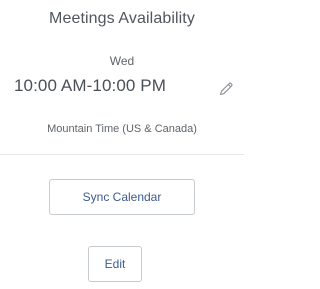 The width and height of the screenshot is (320, 289). I want to click on availability-timezone: Mountain Time (US & Canada), so click(122, 129).